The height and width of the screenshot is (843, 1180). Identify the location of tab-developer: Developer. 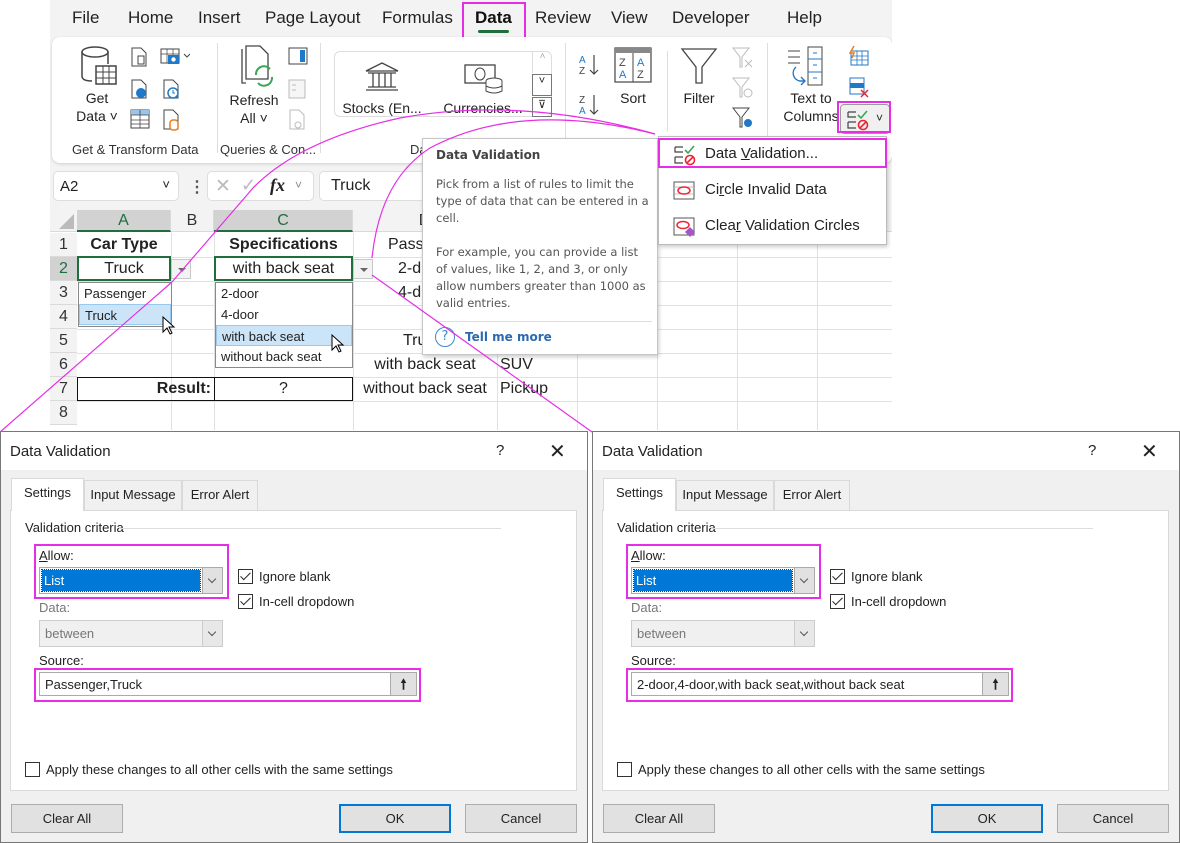
(711, 18).